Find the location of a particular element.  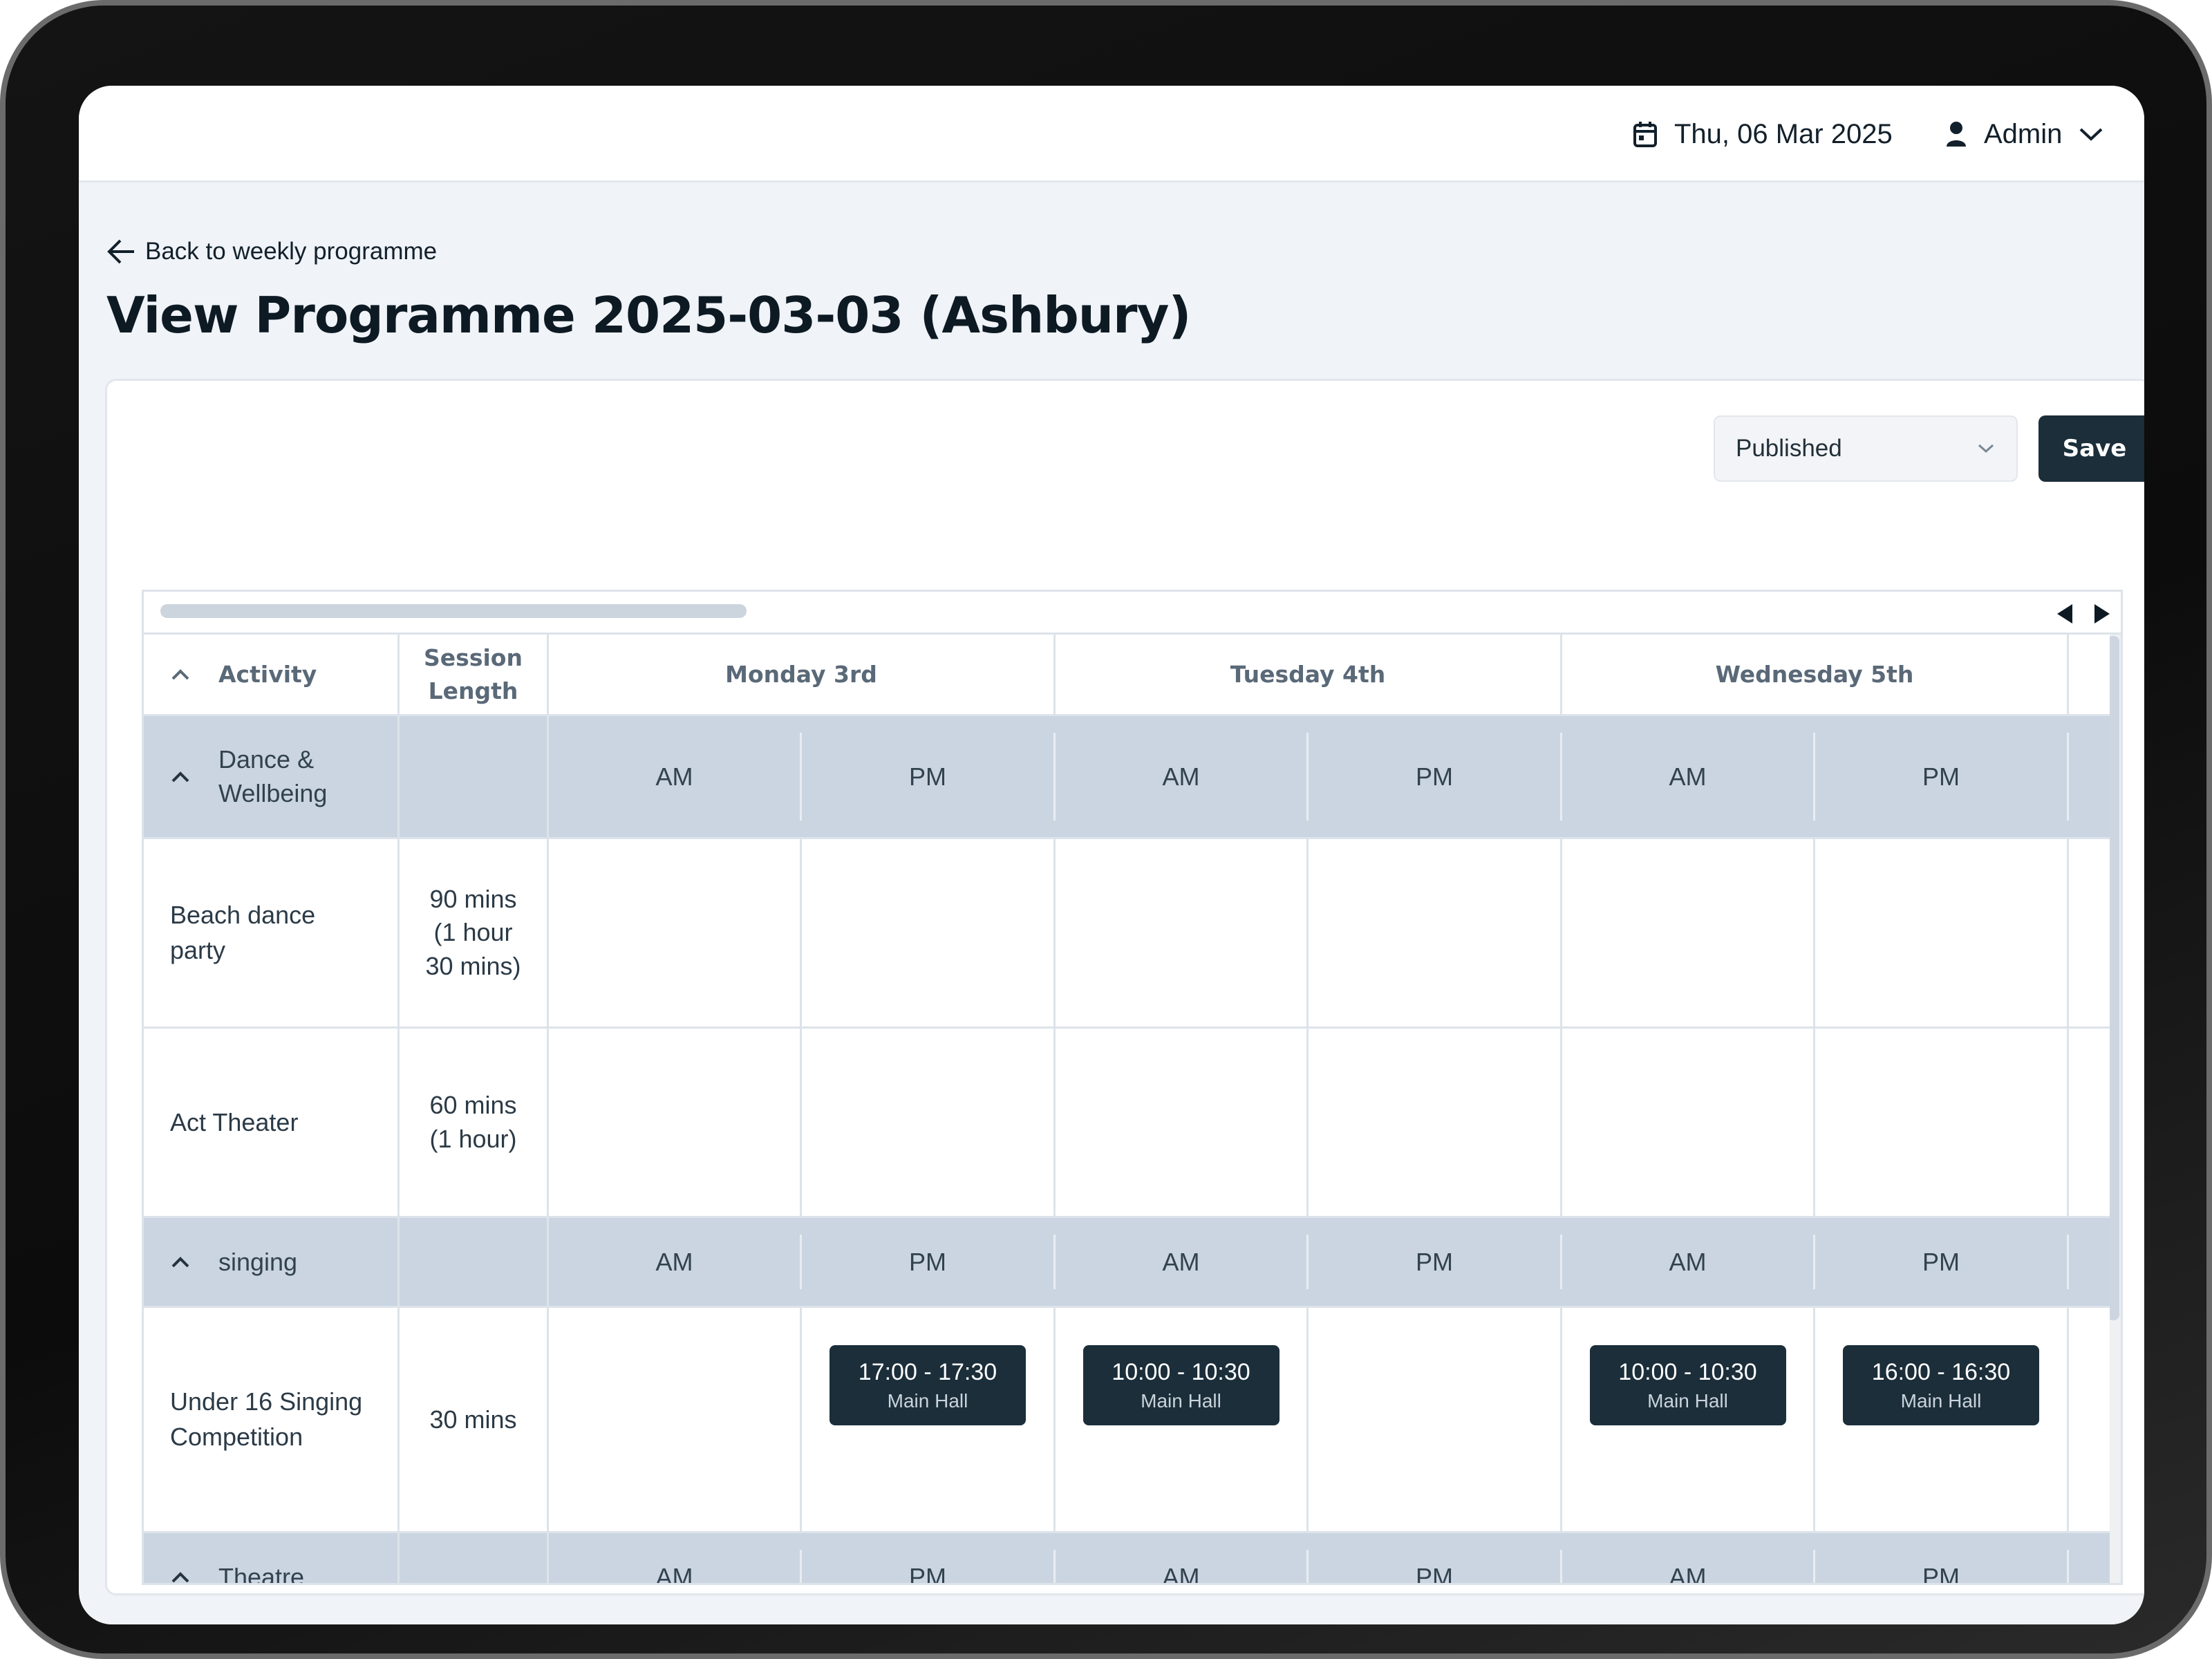

user-name: Admin is located at coordinates (2023, 133).